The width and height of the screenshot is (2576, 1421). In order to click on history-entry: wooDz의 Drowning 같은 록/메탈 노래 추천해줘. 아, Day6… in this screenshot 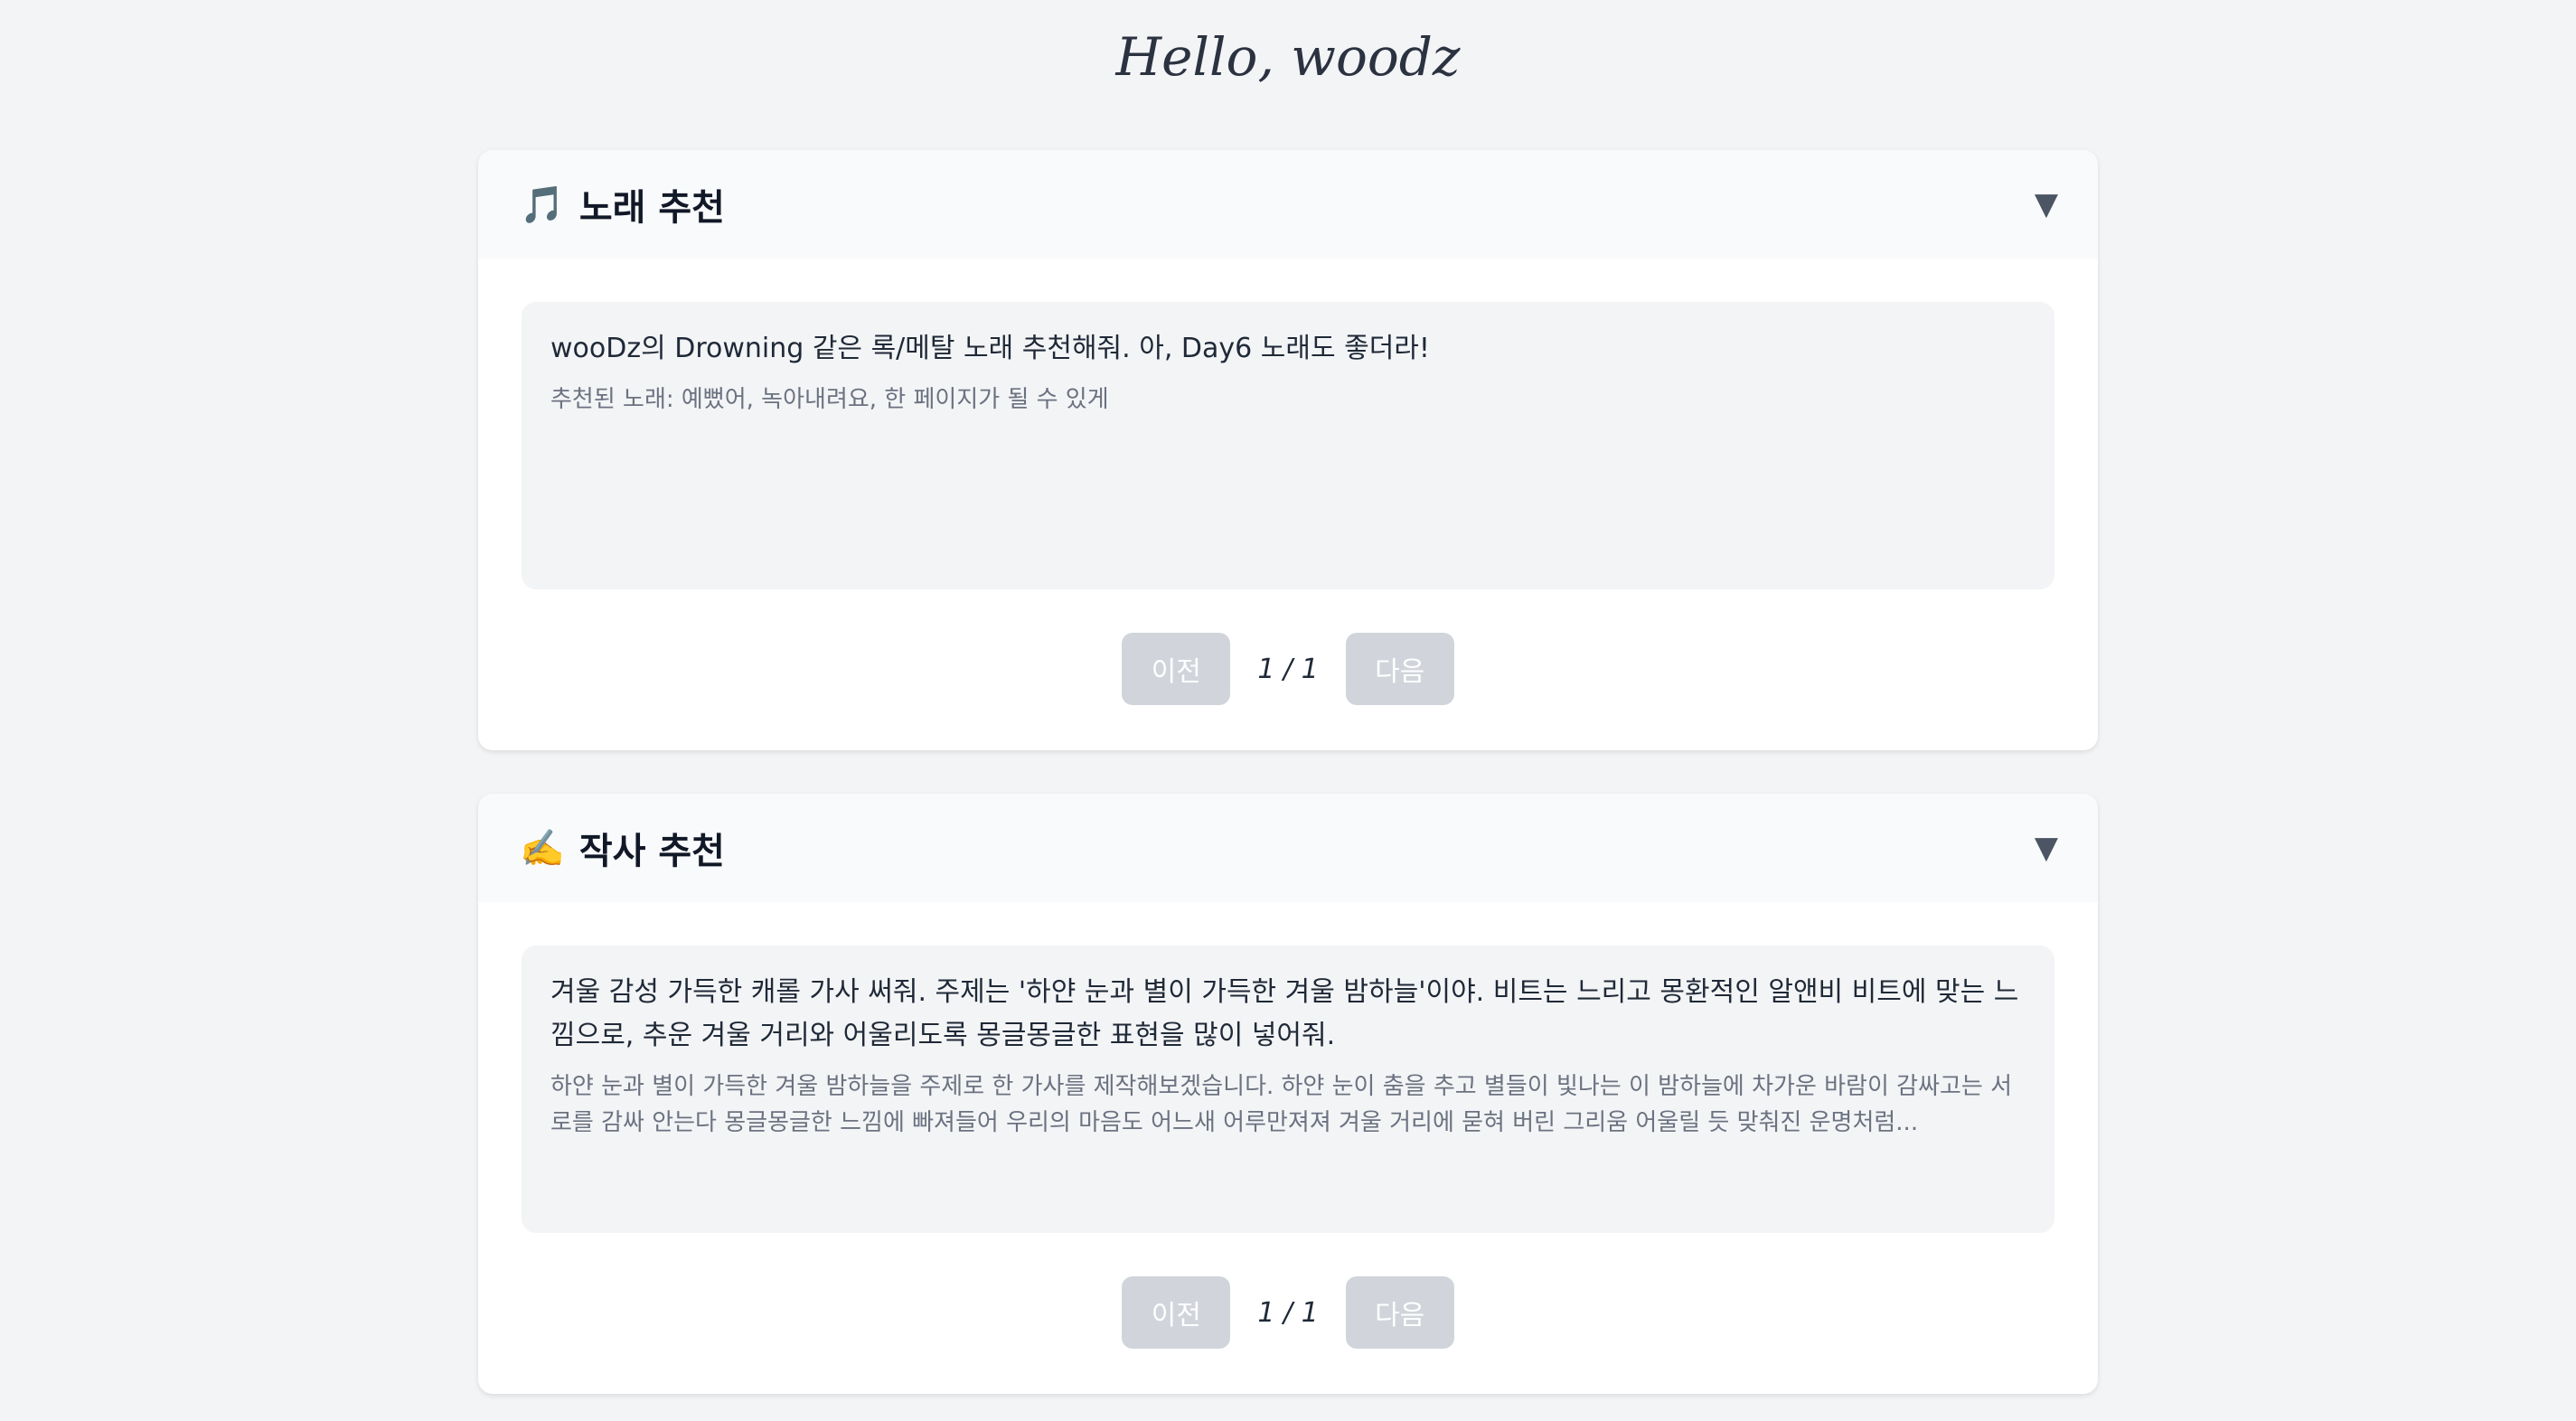, I will do `click(1288, 445)`.